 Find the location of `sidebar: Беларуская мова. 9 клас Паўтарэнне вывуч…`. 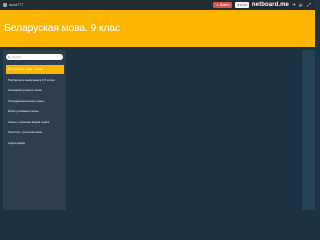

sidebar: Беларуская мова. 9 клас Паўтарэнне вывуч… is located at coordinates (34, 130).